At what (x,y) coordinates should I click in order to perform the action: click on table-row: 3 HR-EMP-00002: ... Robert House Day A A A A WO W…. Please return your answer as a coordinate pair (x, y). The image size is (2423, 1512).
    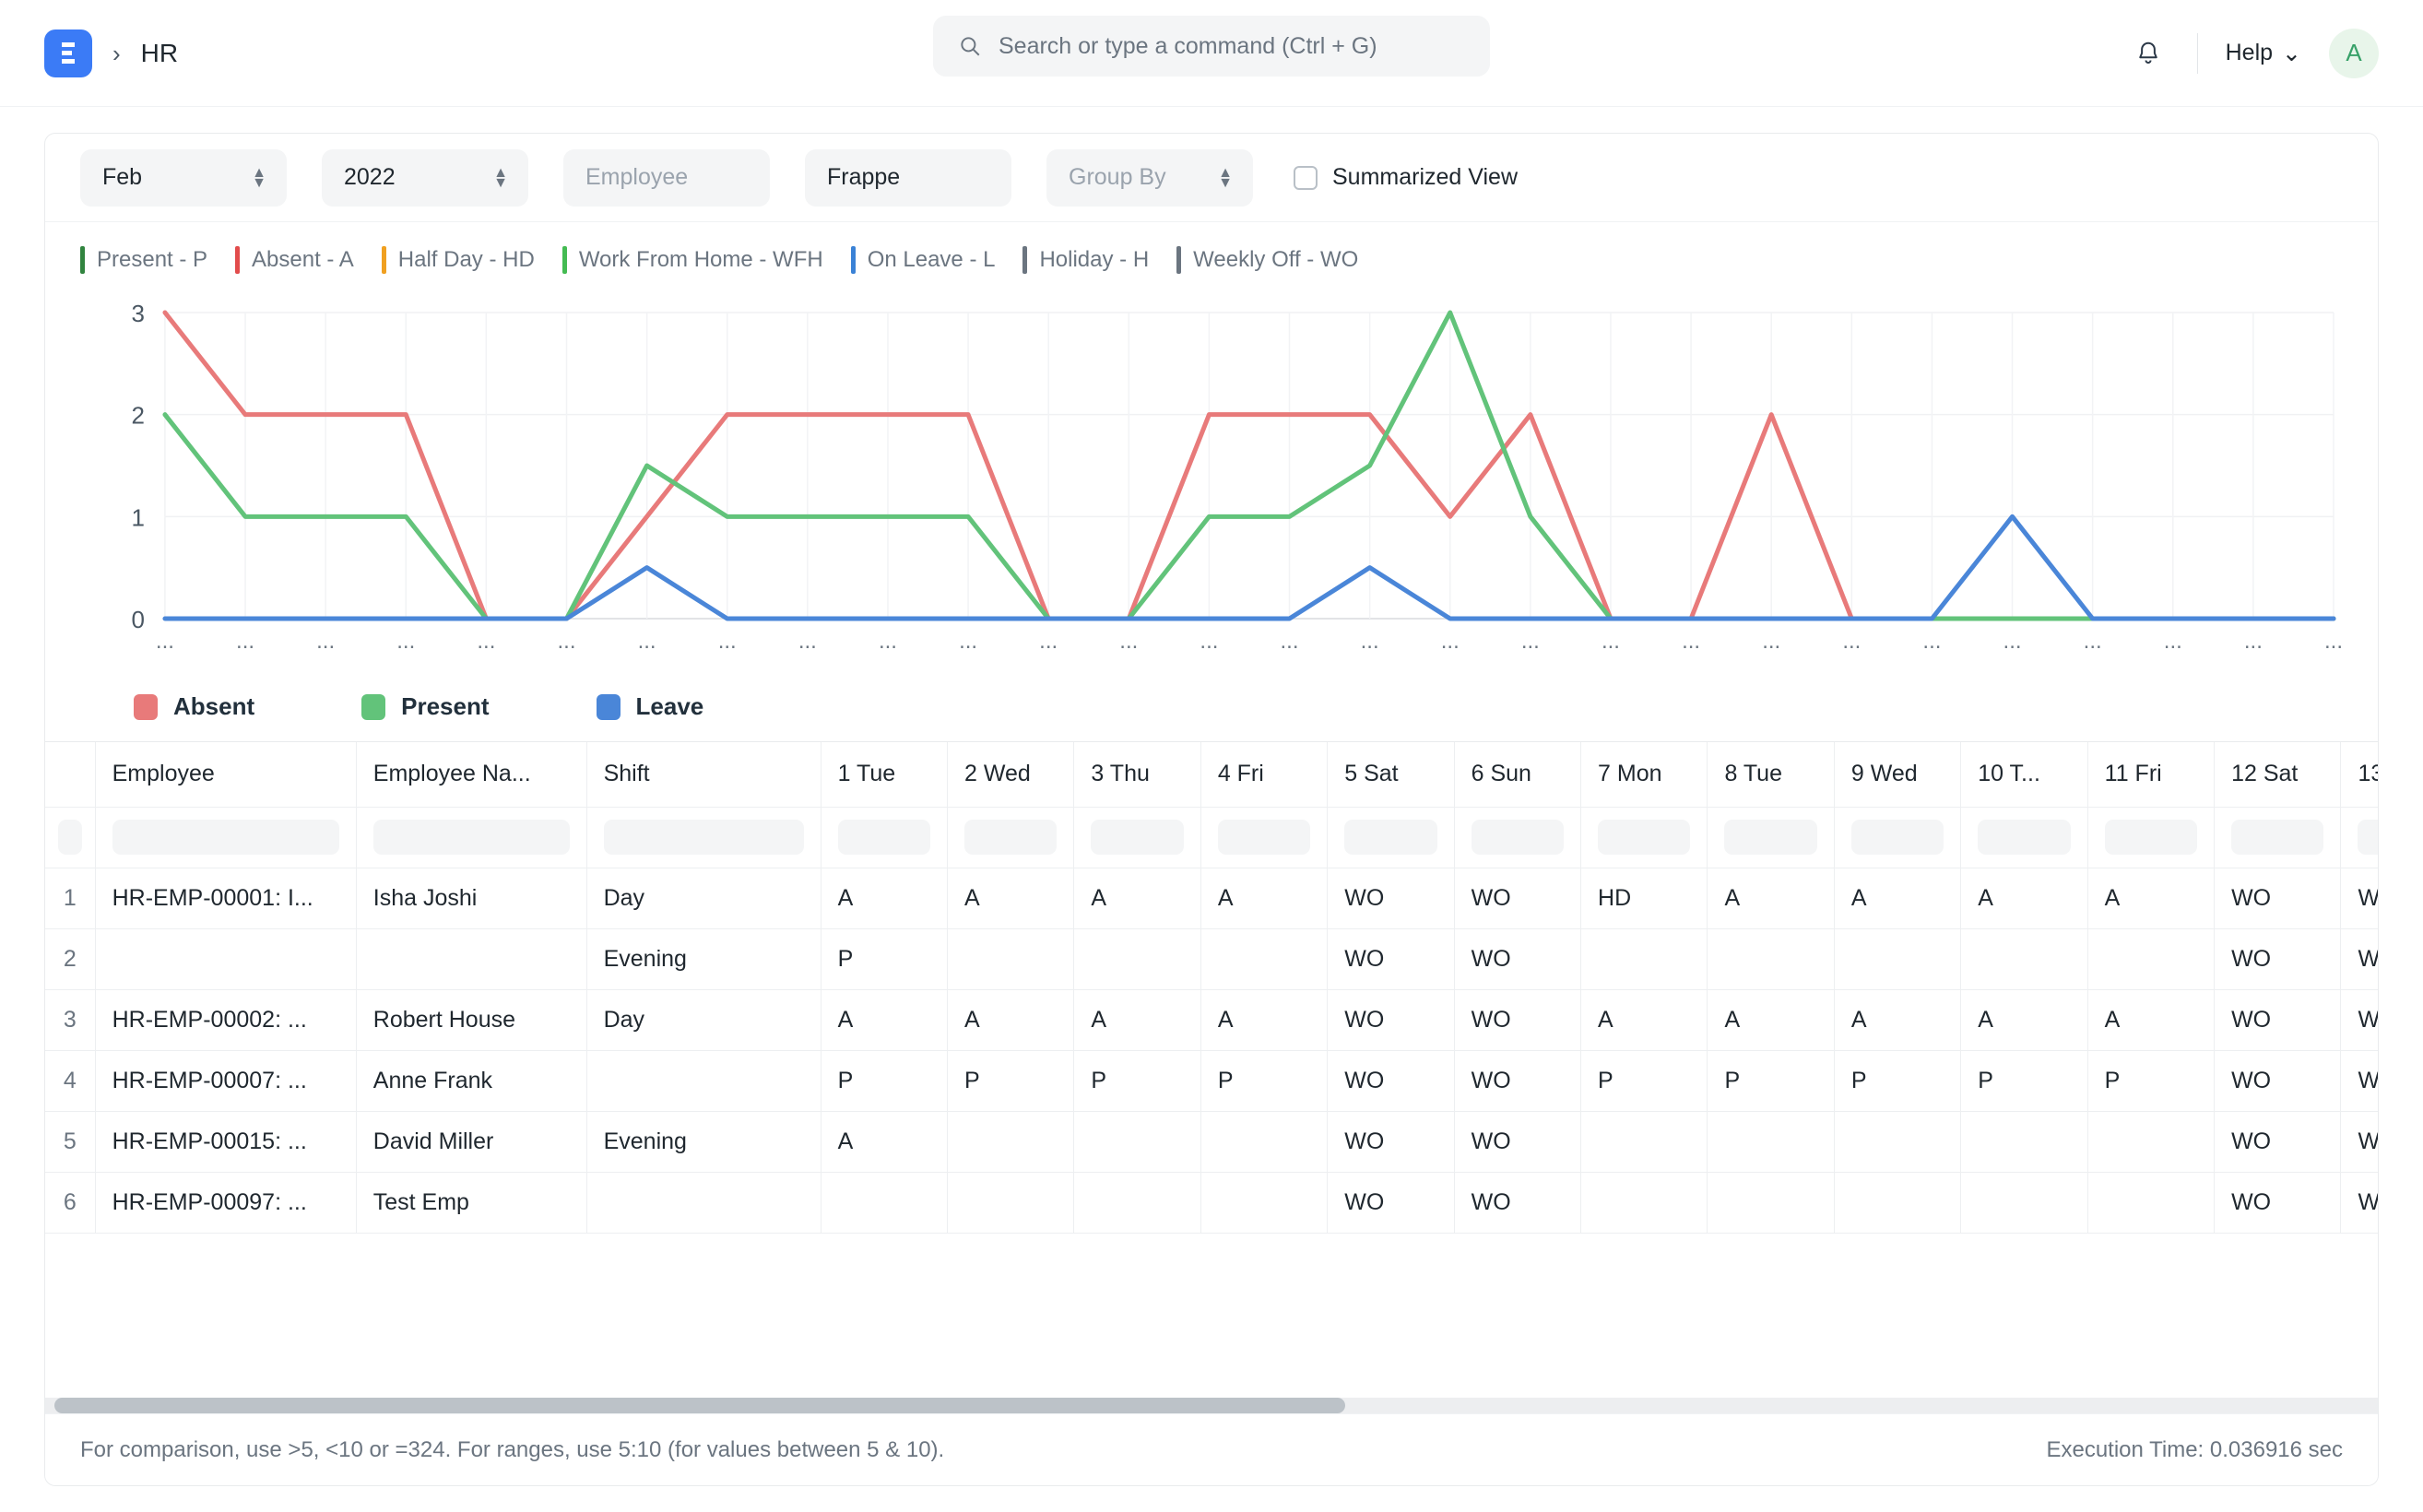
    Looking at the image, I should click on (1211, 1020).